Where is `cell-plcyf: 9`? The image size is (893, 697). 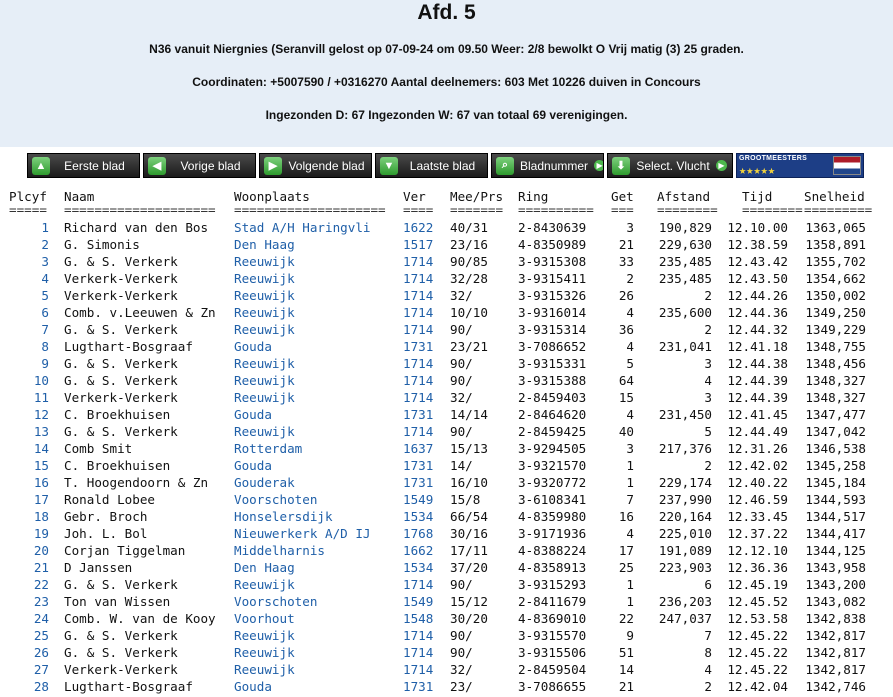 cell-plcyf: 9 is located at coordinates (29, 363).